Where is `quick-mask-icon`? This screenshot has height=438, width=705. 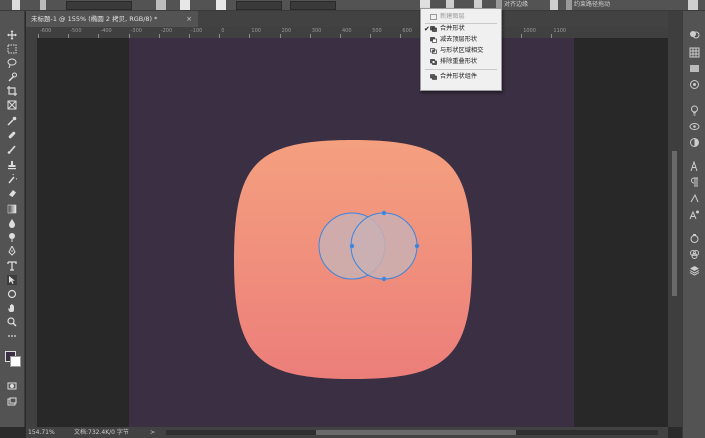
quick-mask-icon is located at coordinates (12, 386).